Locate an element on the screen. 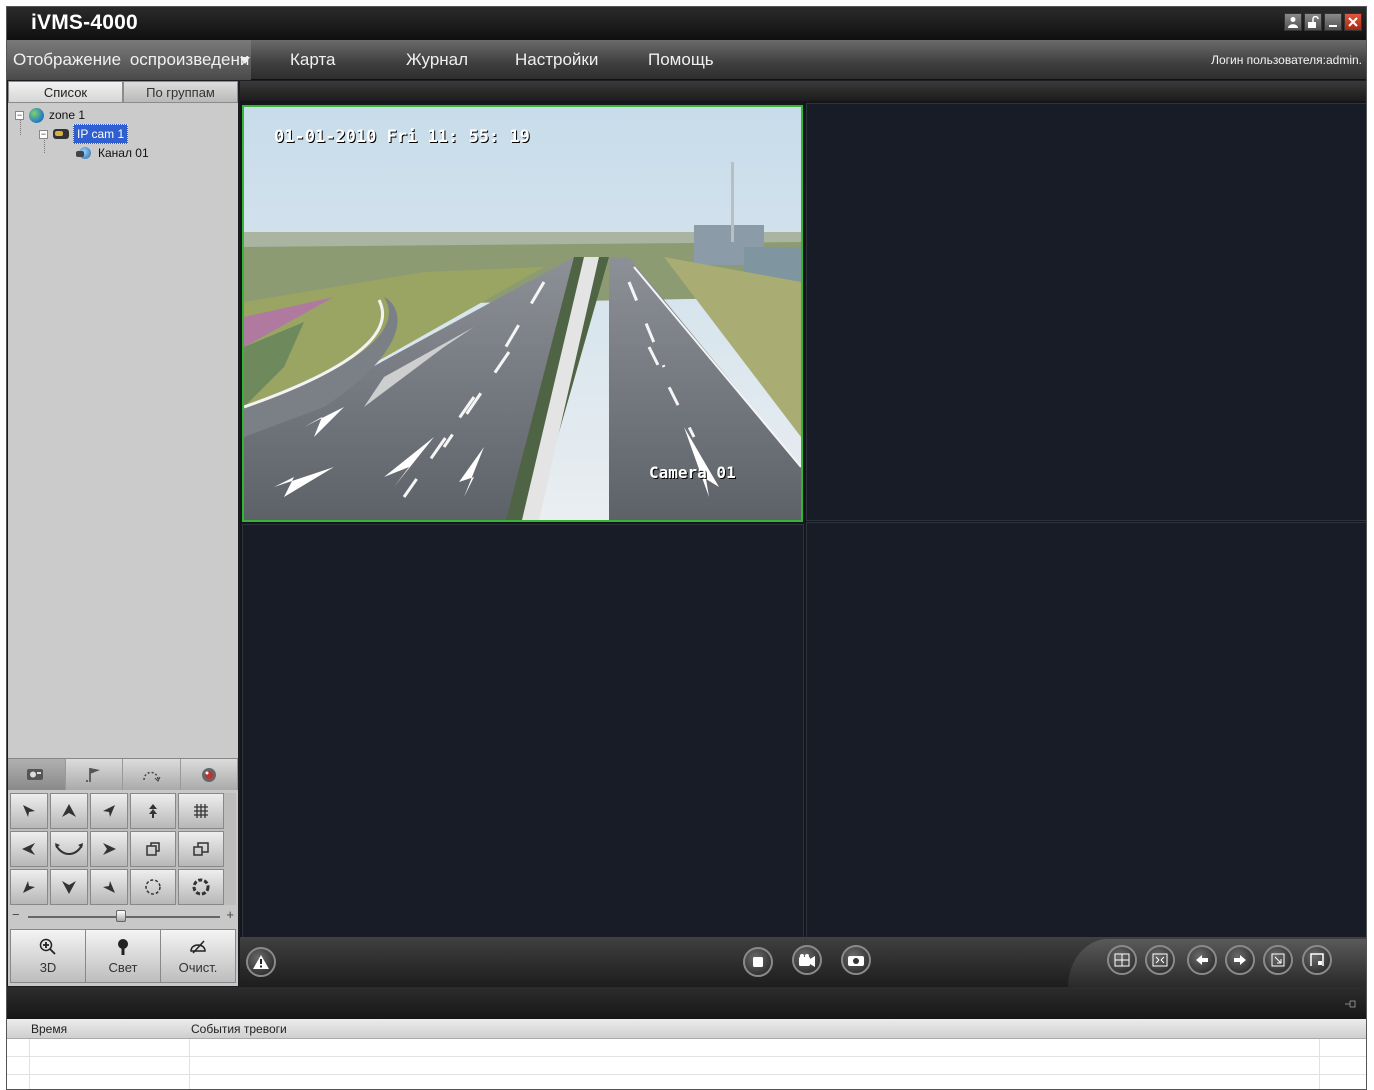 The height and width of the screenshot is (1090, 1374). user-icon is located at coordinates (1293, 22).